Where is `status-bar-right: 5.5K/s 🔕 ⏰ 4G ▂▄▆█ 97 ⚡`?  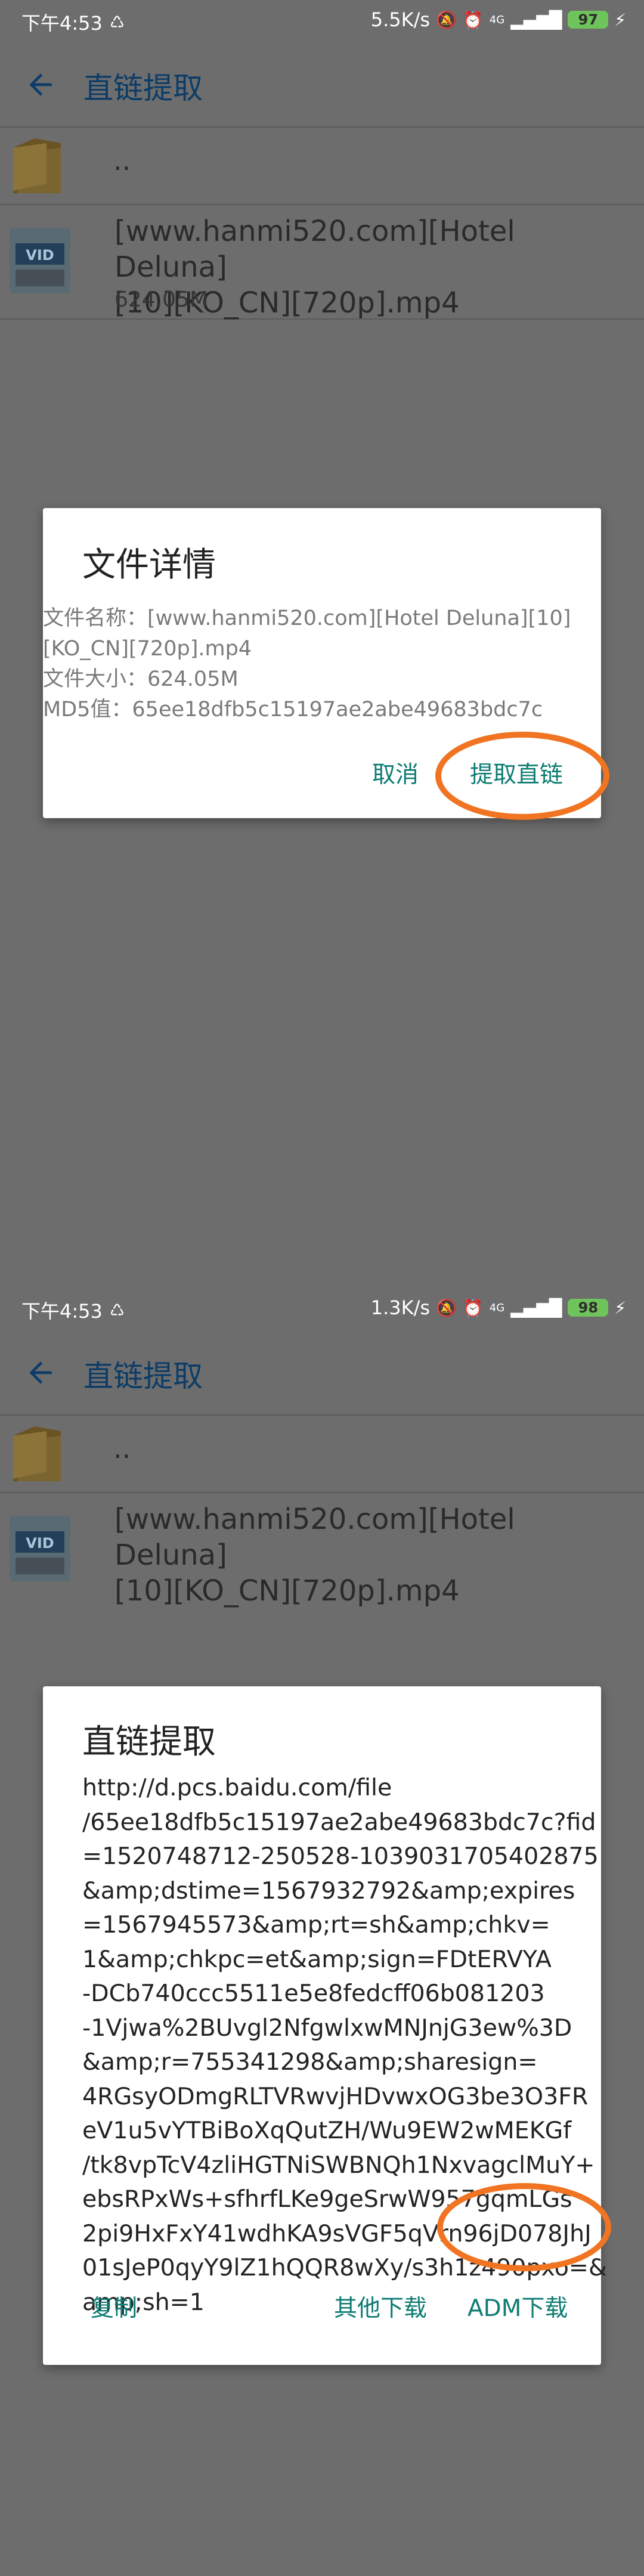
status-bar-right: 5.5K/s 🔕 ⏰ 4G ▂▄▆█ 97 ⚡ is located at coordinates (499, 19).